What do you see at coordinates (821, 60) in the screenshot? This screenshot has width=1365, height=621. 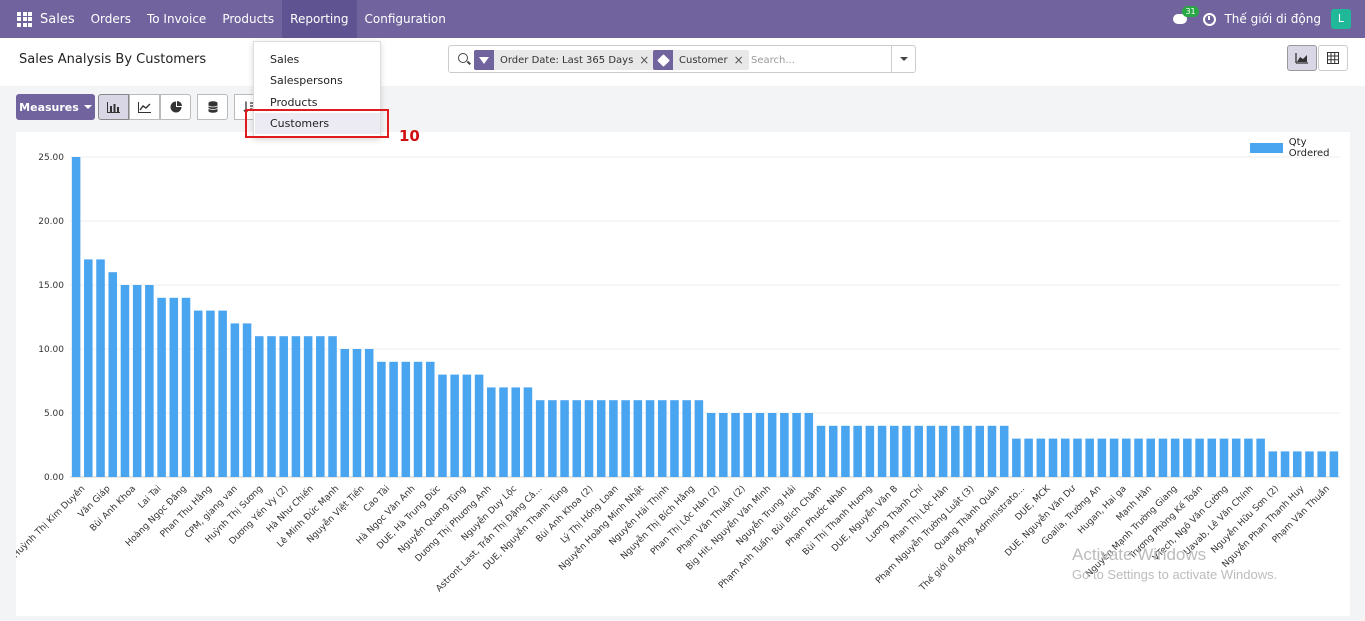 I see `search-input` at bounding box center [821, 60].